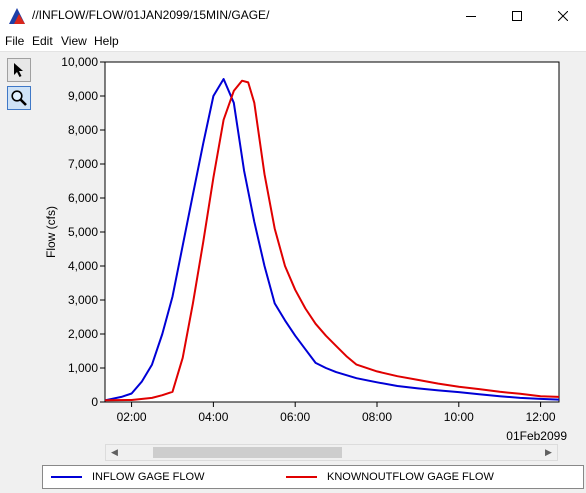 Image resolution: width=586 pixels, height=493 pixels. I want to click on pointer-arrow-icon, so click(18, 70).